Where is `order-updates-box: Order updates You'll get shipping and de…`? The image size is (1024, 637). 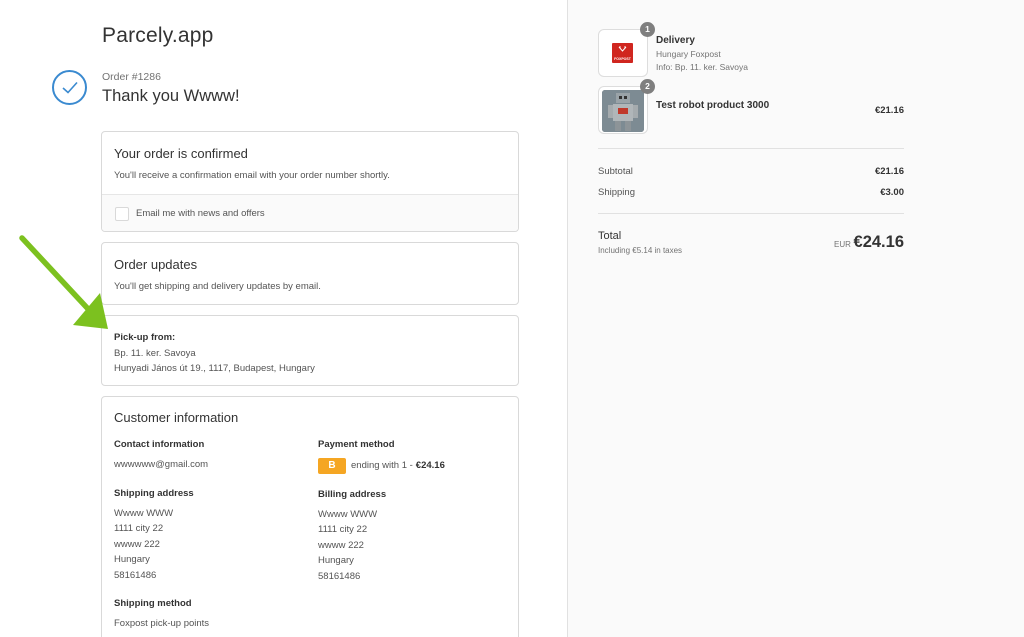
order-updates-box: Order updates You'll get shipping and de… is located at coordinates (310, 273).